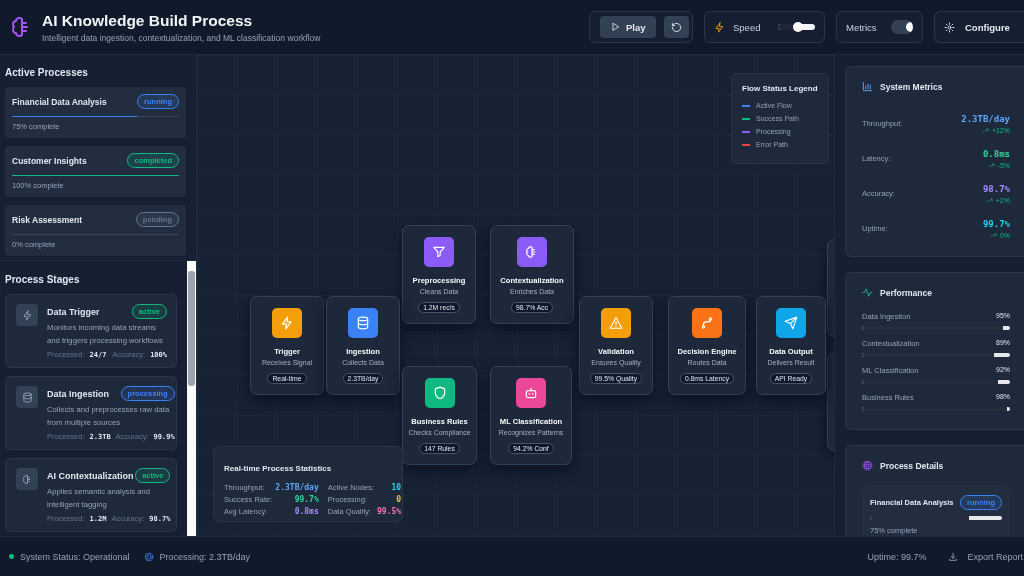  Describe the element at coordinates (205, 556) in the screenshot. I see `processing-status: Processing: 2.3TB/day` at that location.